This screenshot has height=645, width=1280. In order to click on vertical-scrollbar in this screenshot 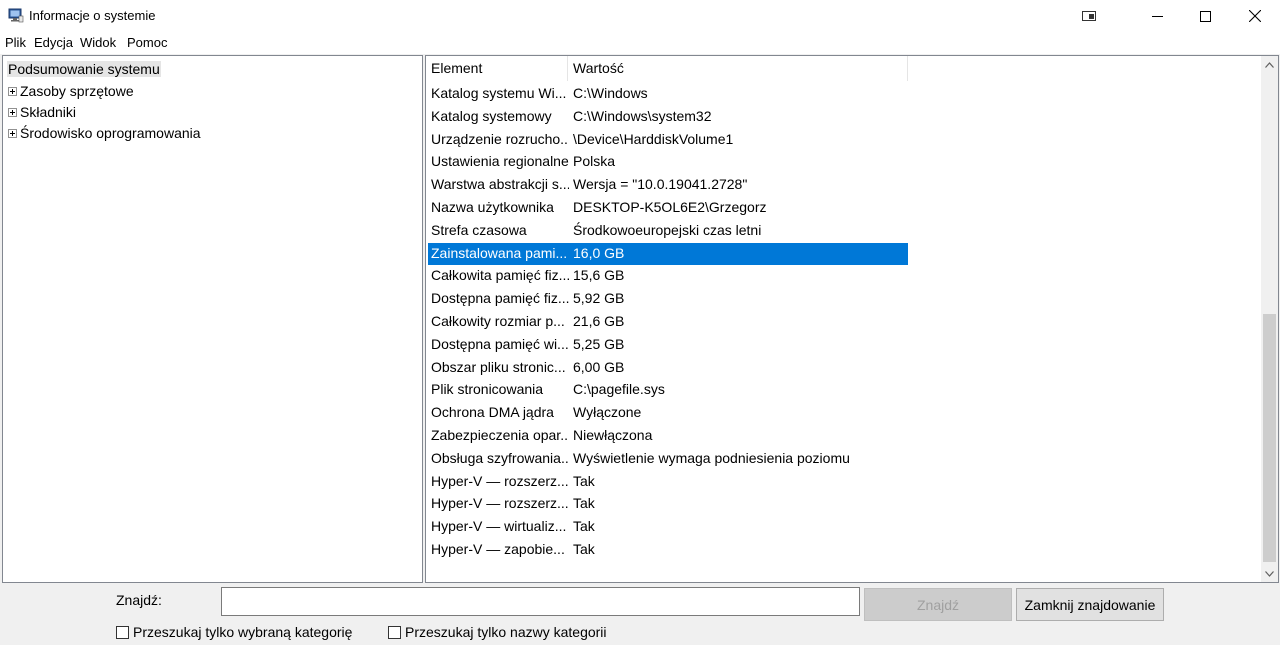, I will do `click(1269, 319)`.